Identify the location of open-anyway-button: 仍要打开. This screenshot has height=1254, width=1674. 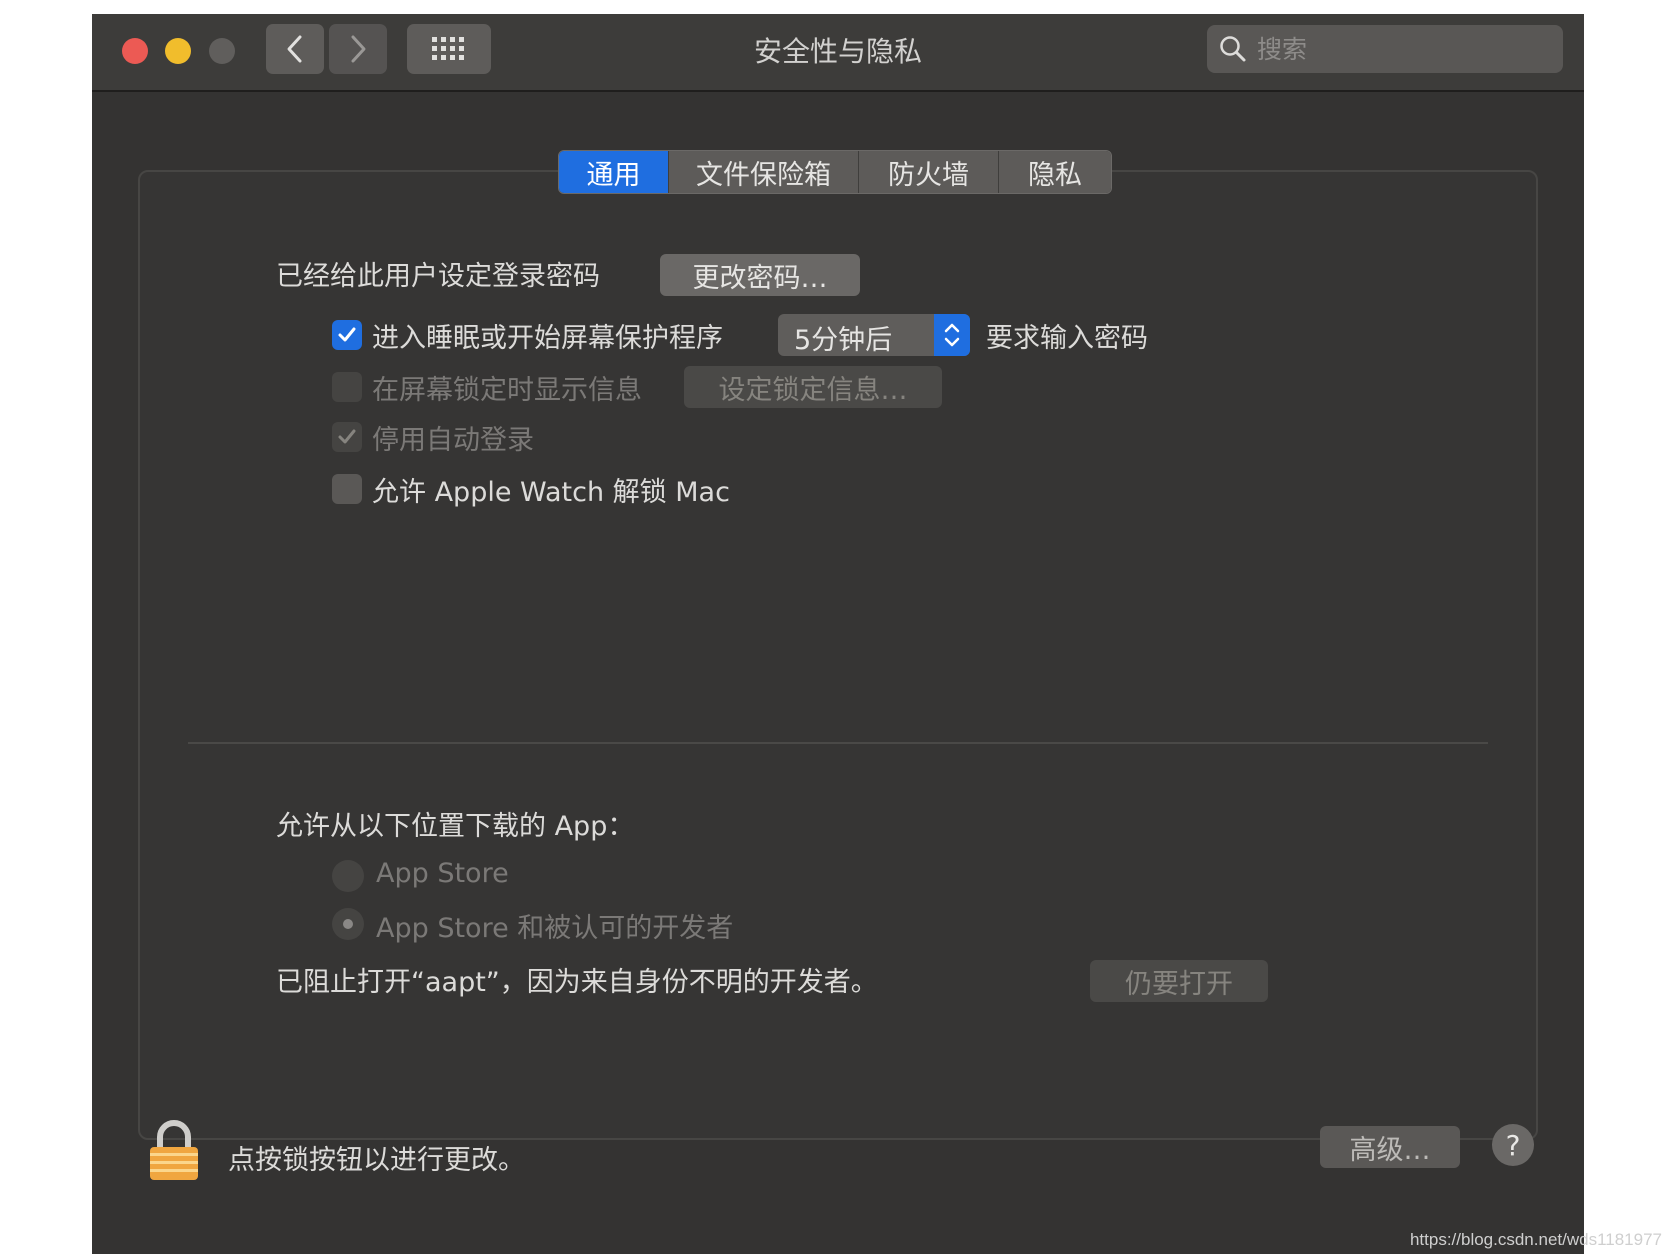
(1179, 981).